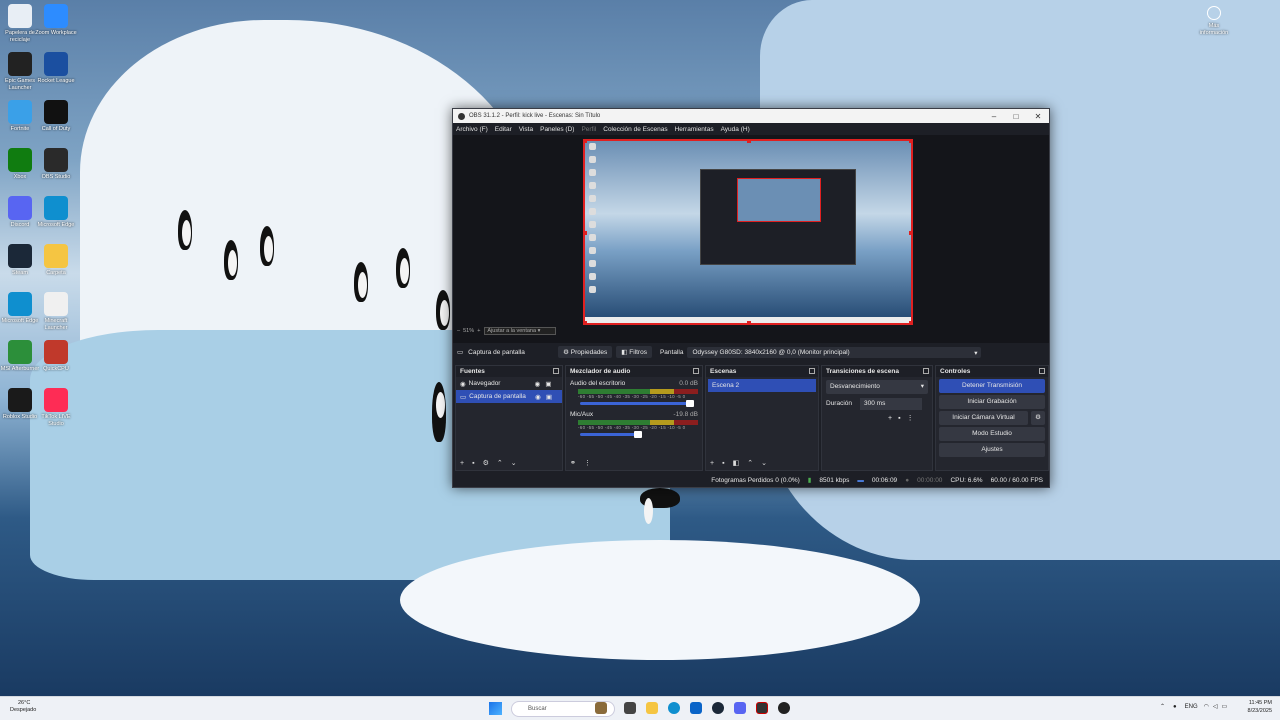  Describe the element at coordinates (56, 363) in the screenshot. I see `desktop-icon: QuickCPU` at that location.